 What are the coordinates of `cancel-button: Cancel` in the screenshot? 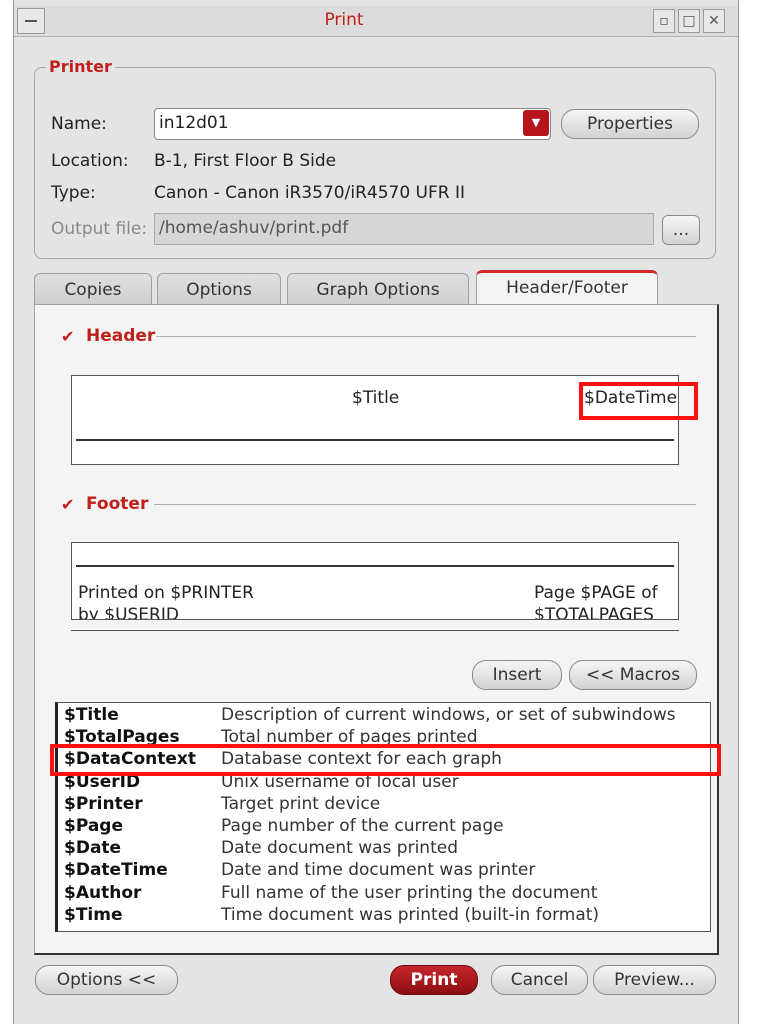 It's located at (539, 980).